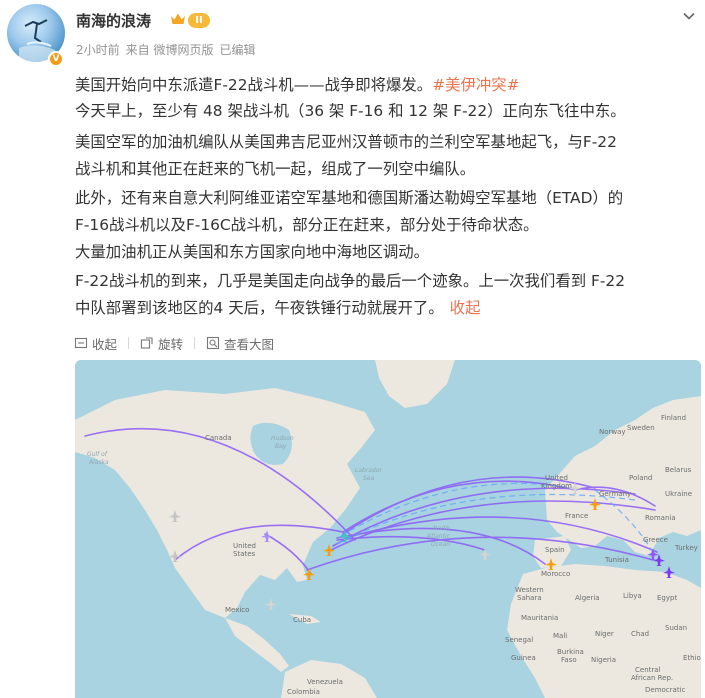 The image size is (705, 698). What do you see at coordinates (529, 590) in the screenshot?
I see `map-label: Western` at bounding box center [529, 590].